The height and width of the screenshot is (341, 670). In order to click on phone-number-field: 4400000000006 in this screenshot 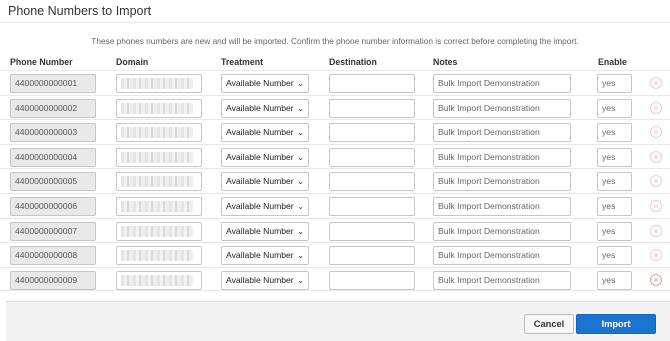, I will do `click(53, 206)`.